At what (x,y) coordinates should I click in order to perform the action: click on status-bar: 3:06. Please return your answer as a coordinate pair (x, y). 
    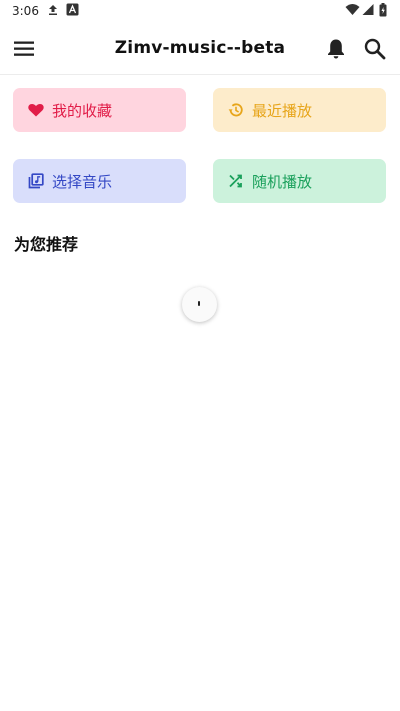
    Looking at the image, I should click on (200, 12).